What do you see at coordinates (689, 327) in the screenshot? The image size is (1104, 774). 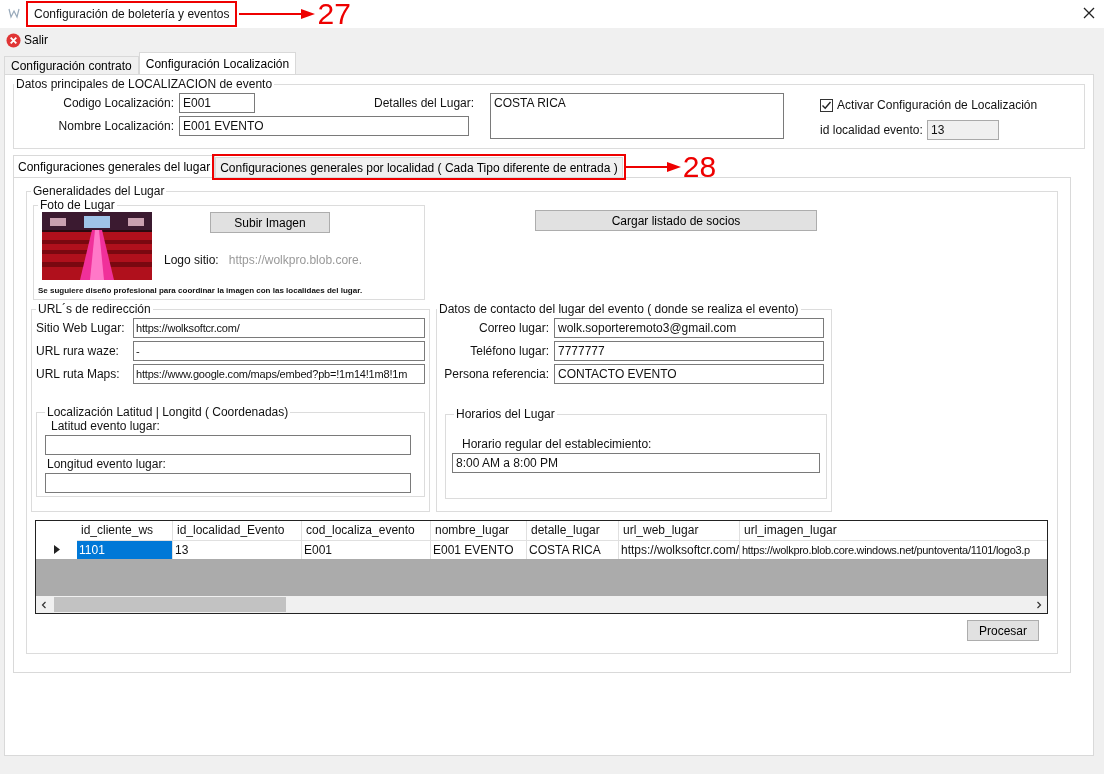 I see `input-field: wolk.soporteremoto3@gmail.com` at bounding box center [689, 327].